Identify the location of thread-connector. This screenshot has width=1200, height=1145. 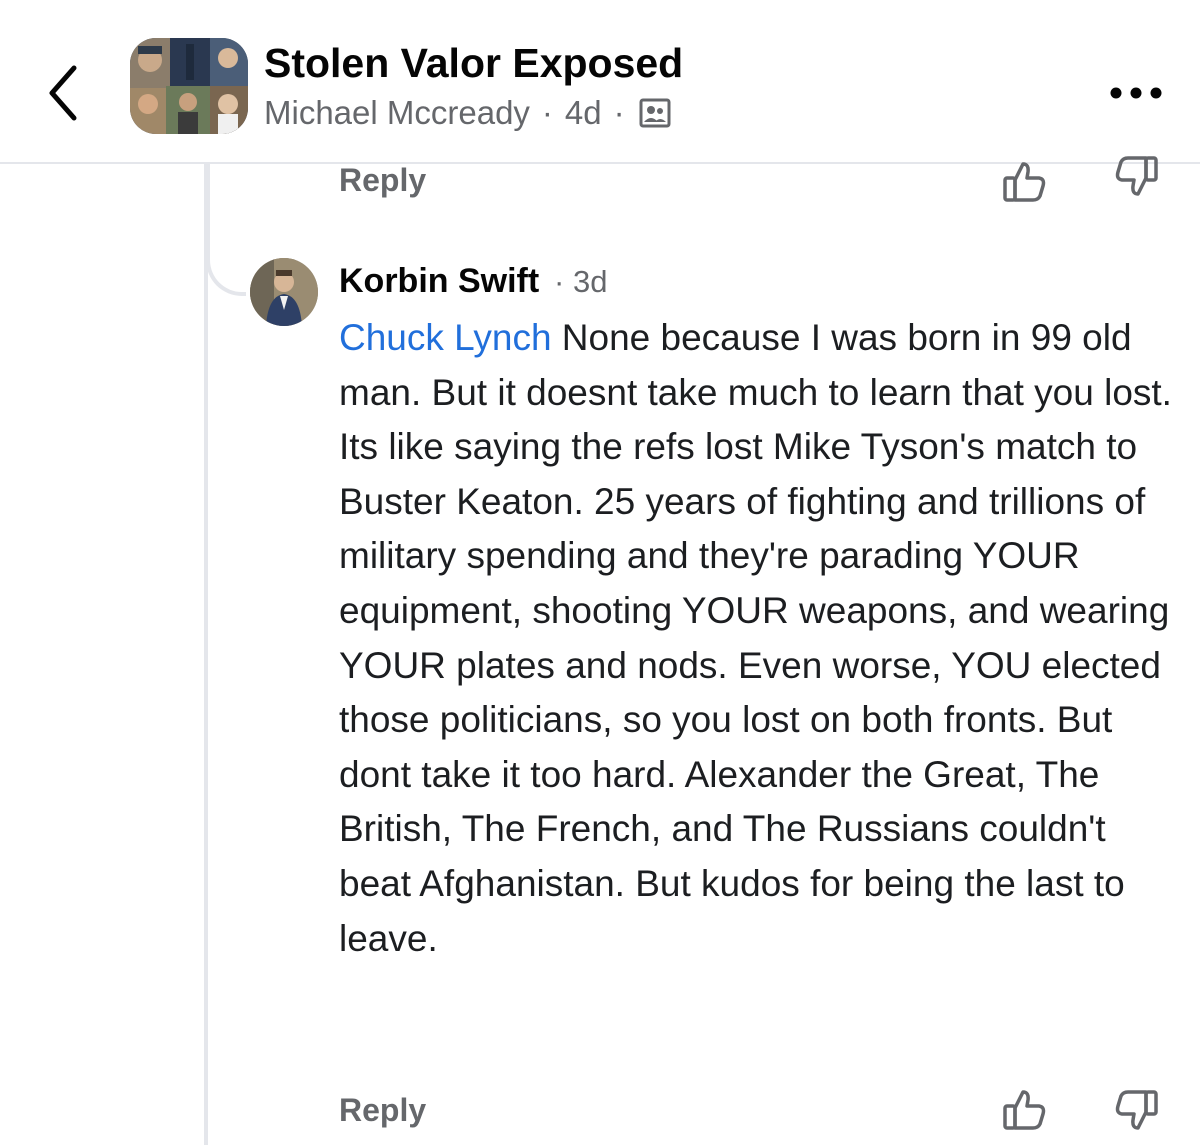
(226, 230).